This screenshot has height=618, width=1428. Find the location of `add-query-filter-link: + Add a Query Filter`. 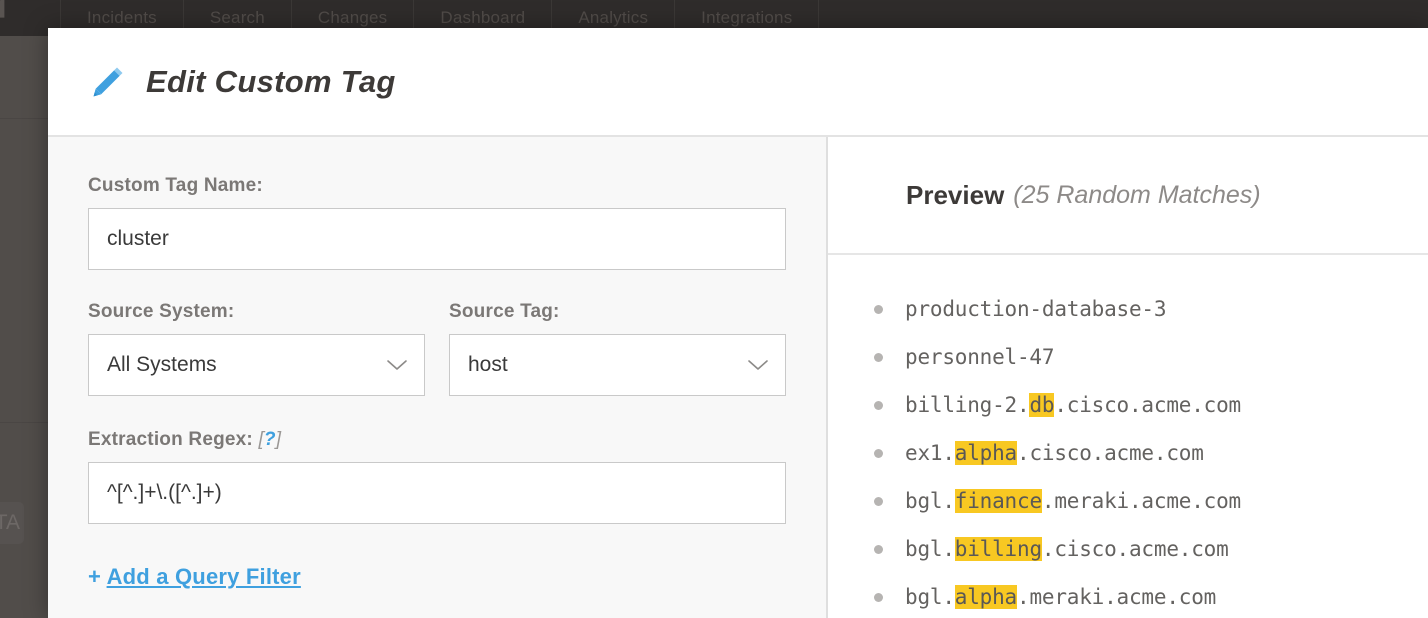

add-query-filter-link: + Add a Query Filter is located at coordinates (194, 577).